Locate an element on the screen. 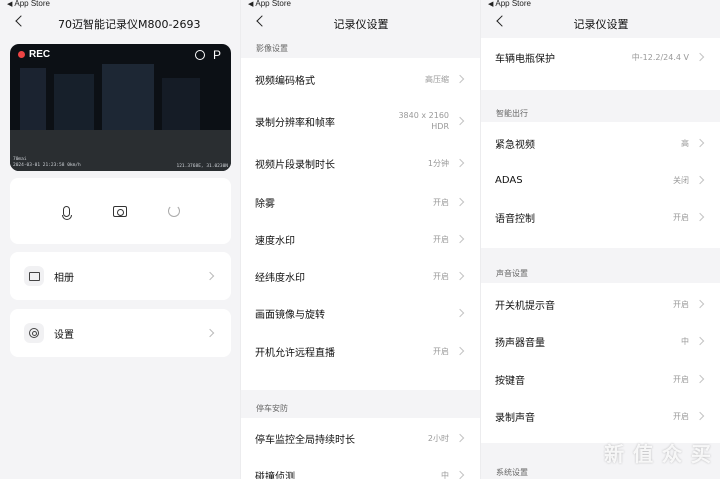 The height and width of the screenshot is (479, 720). settings-icon is located at coordinates (34, 333).